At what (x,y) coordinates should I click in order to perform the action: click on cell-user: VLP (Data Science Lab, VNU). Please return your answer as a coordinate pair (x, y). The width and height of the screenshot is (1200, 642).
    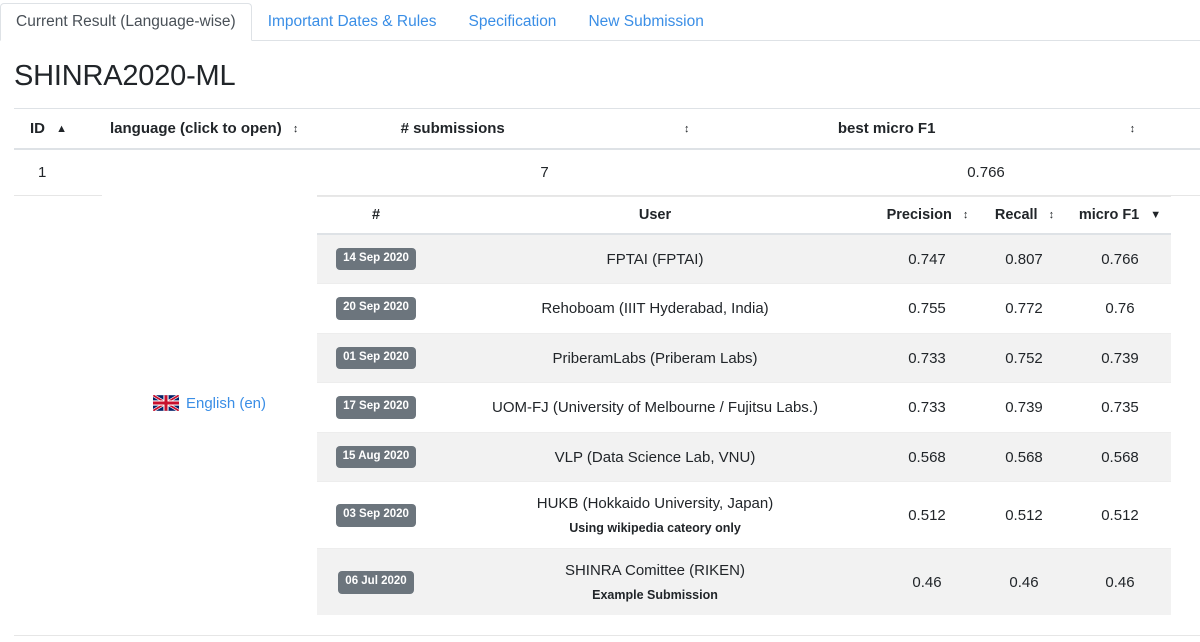
    Looking at the image, I should click on (655, 457).